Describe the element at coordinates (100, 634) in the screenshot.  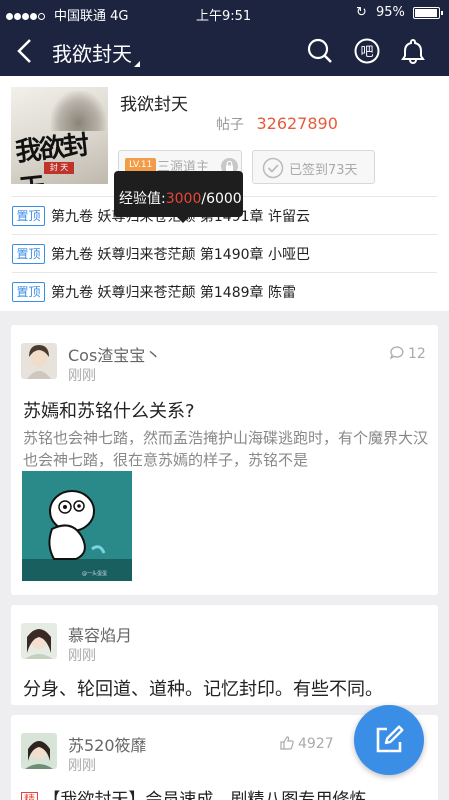
I see `username: 慕容焰月` at that location.